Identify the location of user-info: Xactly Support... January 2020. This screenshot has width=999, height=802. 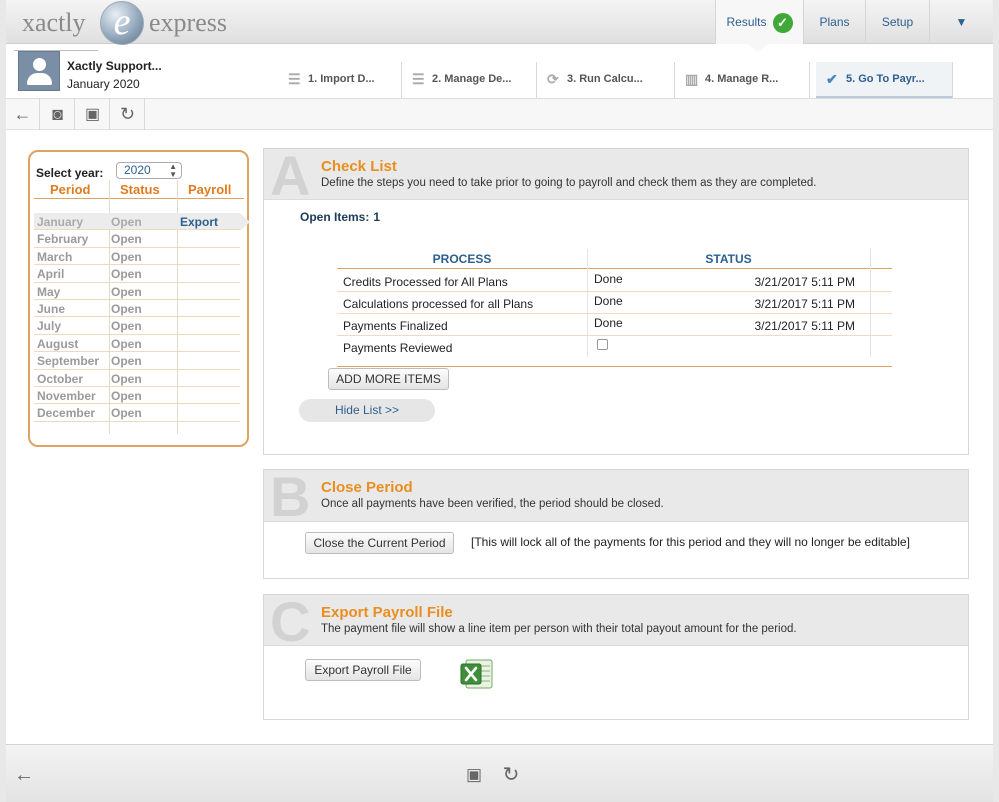
(133, 72).